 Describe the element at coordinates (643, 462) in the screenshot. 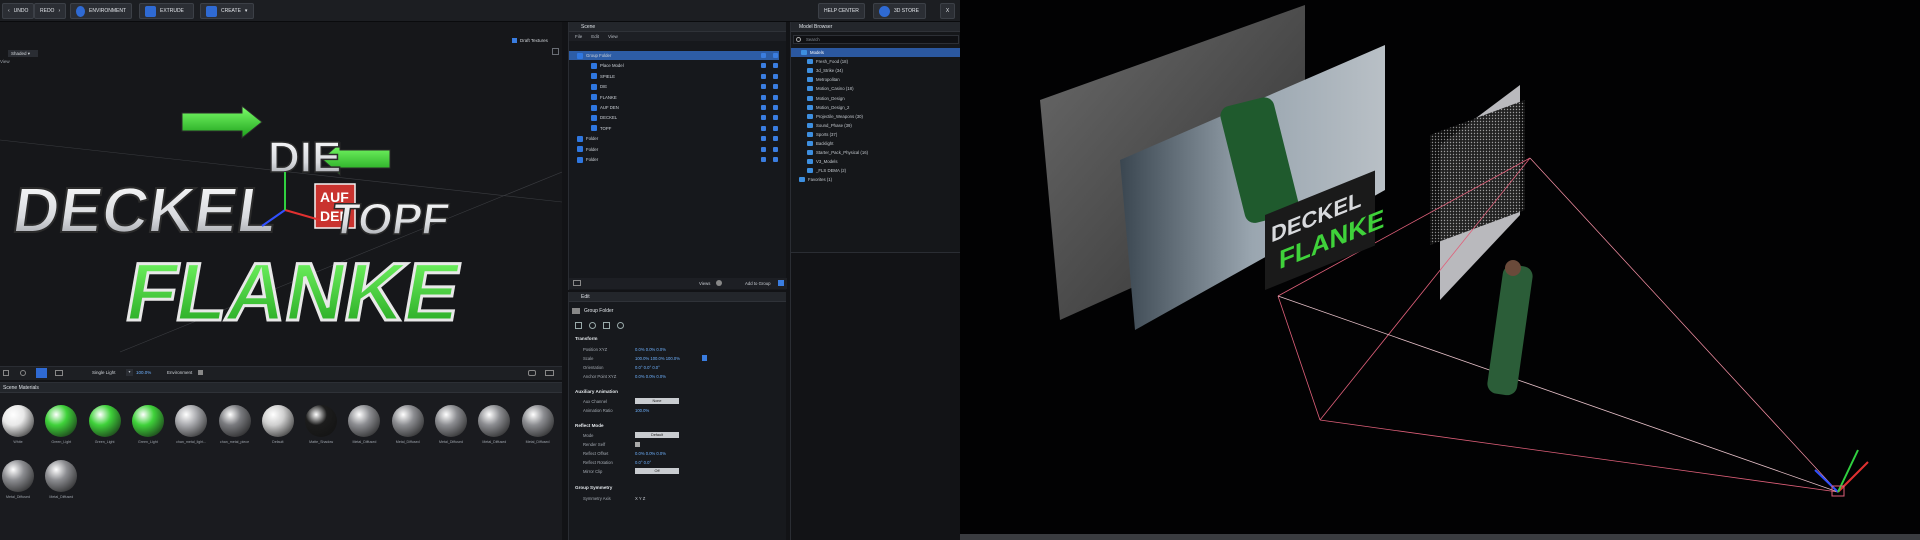

I see `reflect-rotation-value: 0.0° 0.0°` at that location.